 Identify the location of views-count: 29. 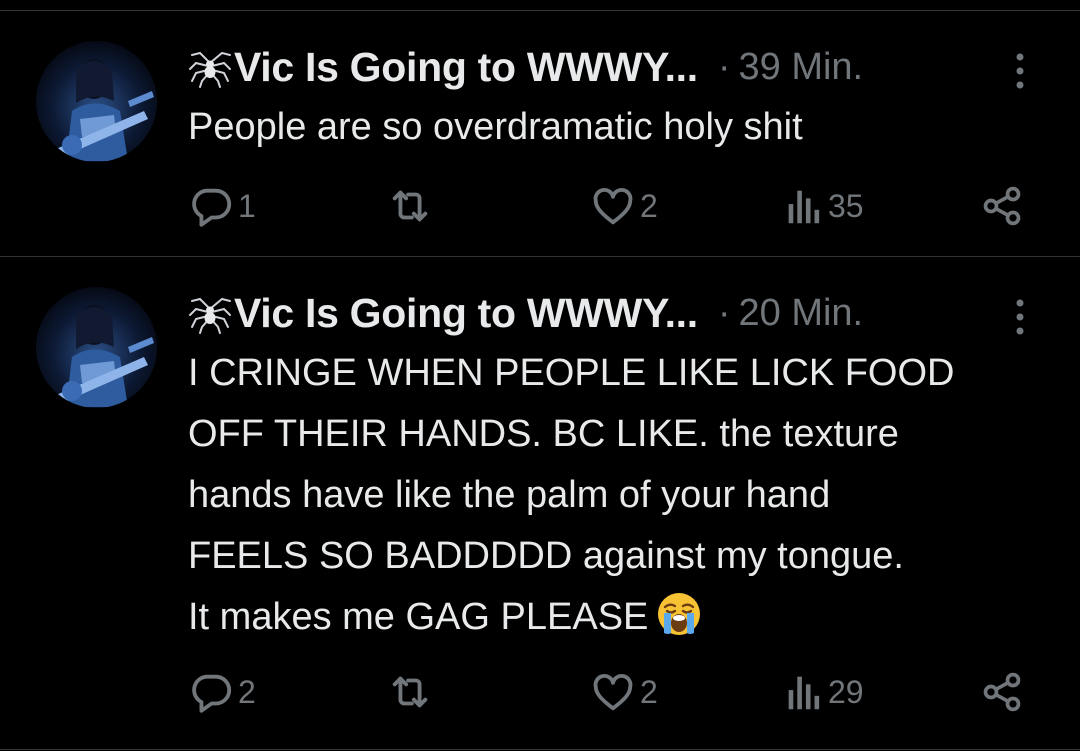
(846, 691).